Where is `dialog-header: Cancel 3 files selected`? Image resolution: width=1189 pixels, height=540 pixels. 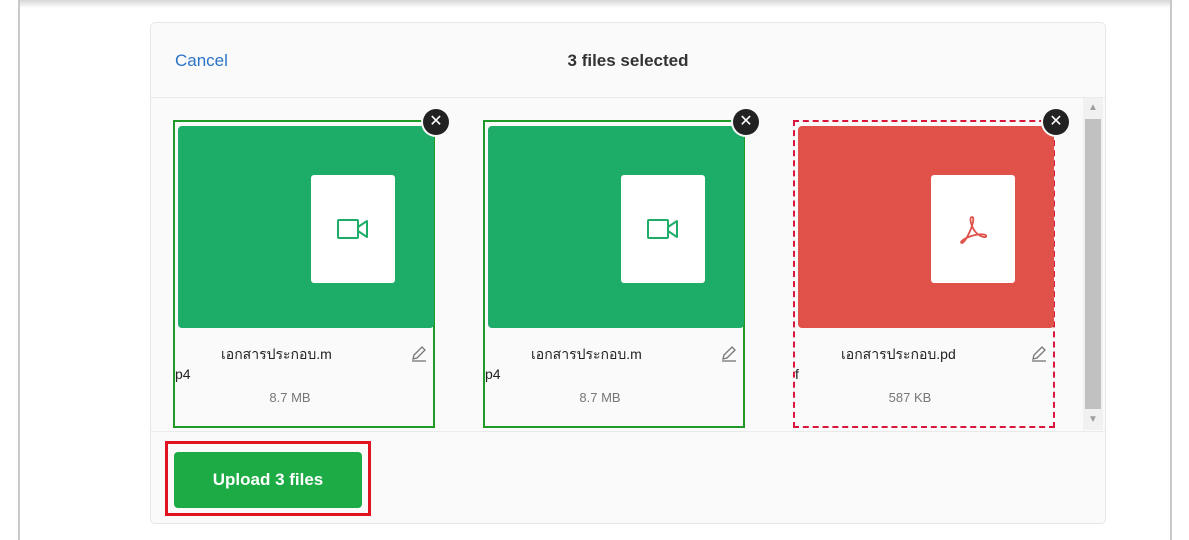 dialog-header: Cancel 3 files selected is located at coordinates (628, 60).